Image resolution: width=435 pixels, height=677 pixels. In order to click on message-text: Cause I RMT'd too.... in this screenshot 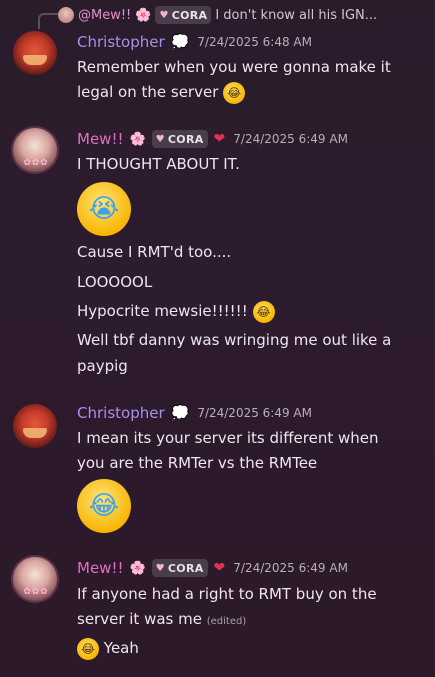, I will do `click(154, 252)`.